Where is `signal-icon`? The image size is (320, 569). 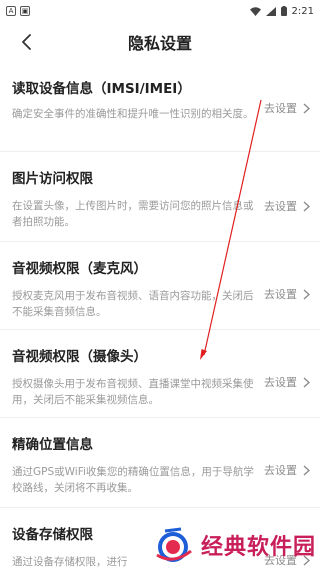
signal-icon is located at coordinates (270, 11).